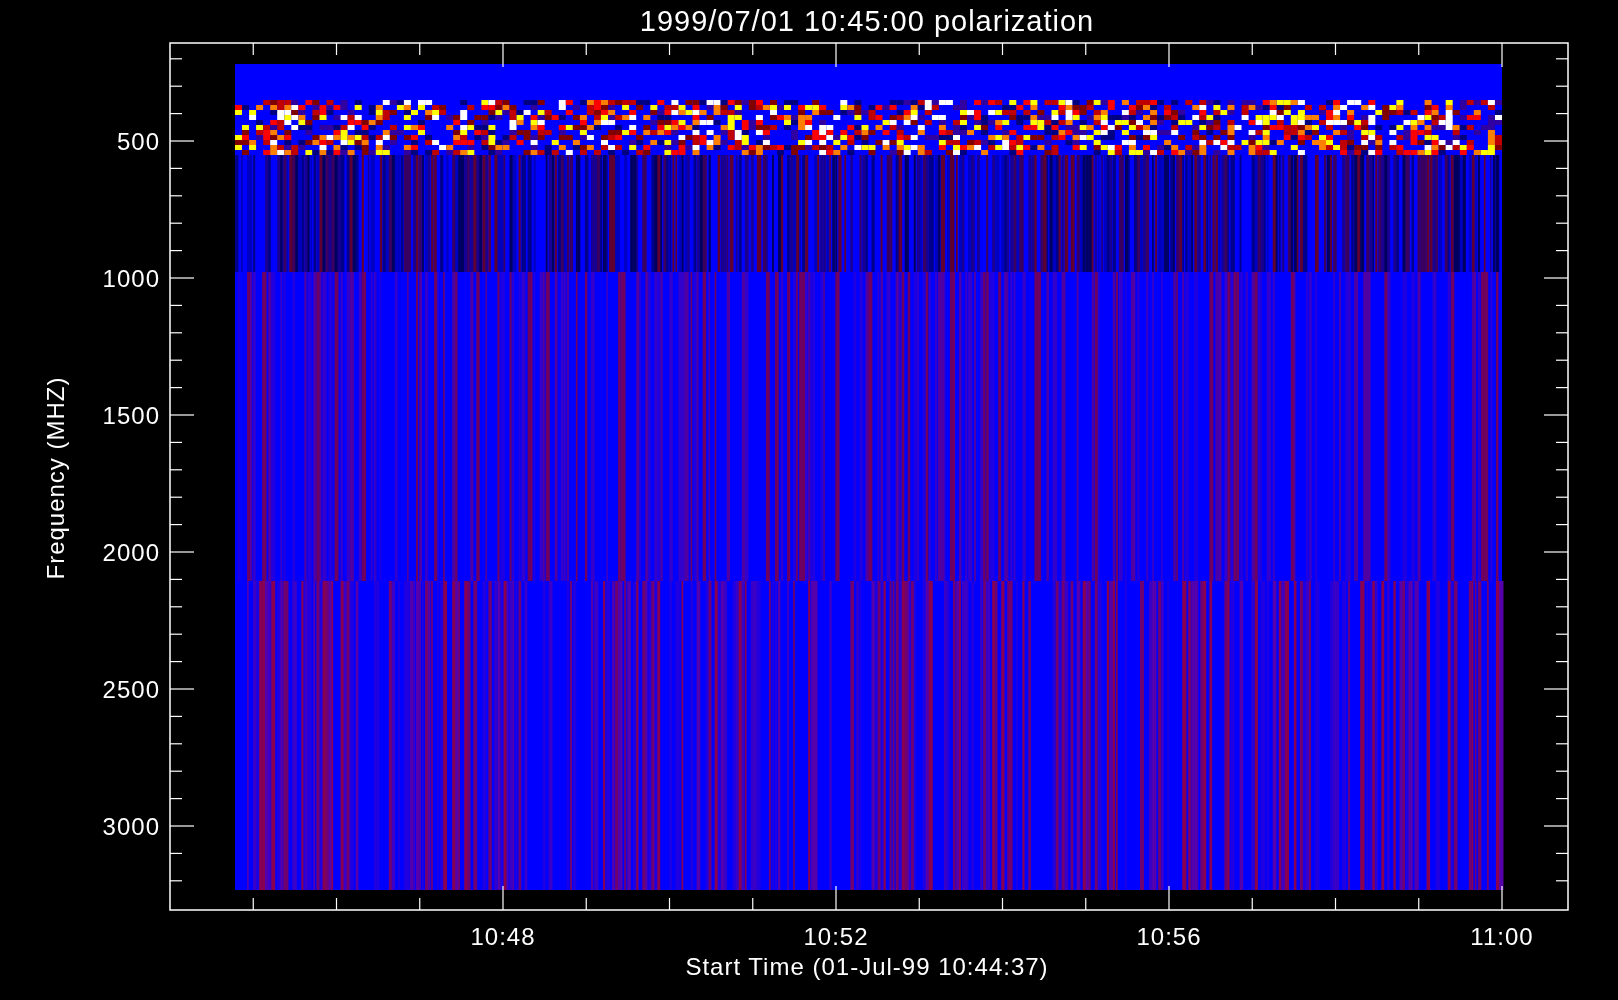  I want to click on tick-label: 500, so click(138, 141).